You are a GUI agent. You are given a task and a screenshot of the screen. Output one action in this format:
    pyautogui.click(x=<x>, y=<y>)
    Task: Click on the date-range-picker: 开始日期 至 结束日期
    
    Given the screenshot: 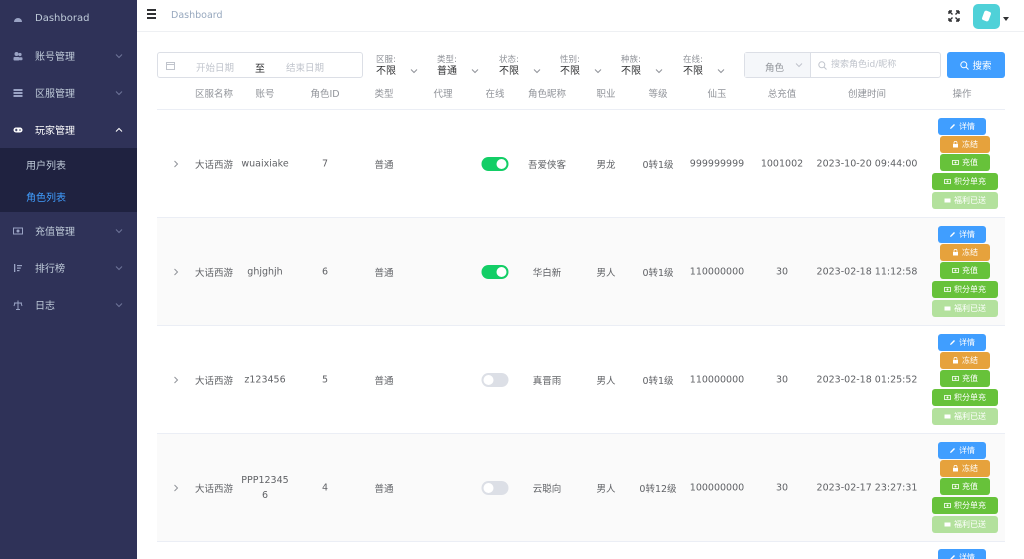 What is the action you would take?
    pyautogui.click(x=260, y=65)
    